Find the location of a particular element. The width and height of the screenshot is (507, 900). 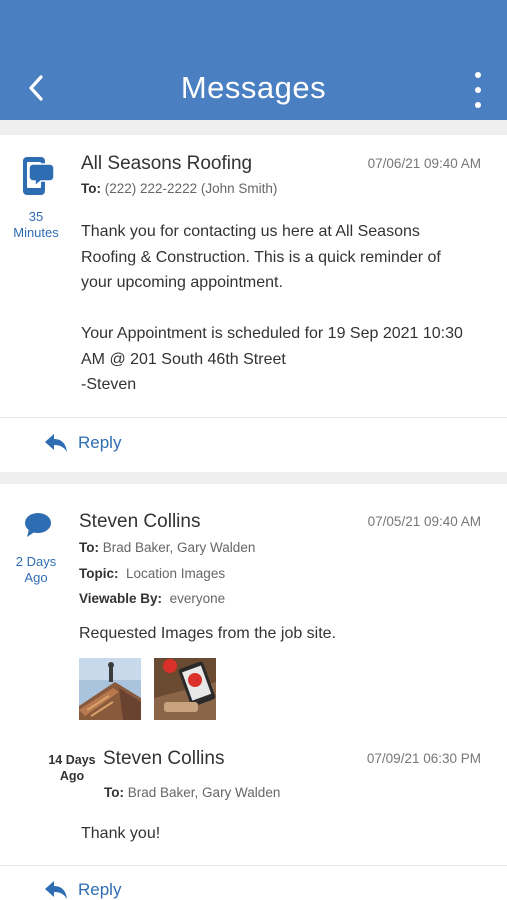

phone-message-icon is located at coordinates (38, 178).